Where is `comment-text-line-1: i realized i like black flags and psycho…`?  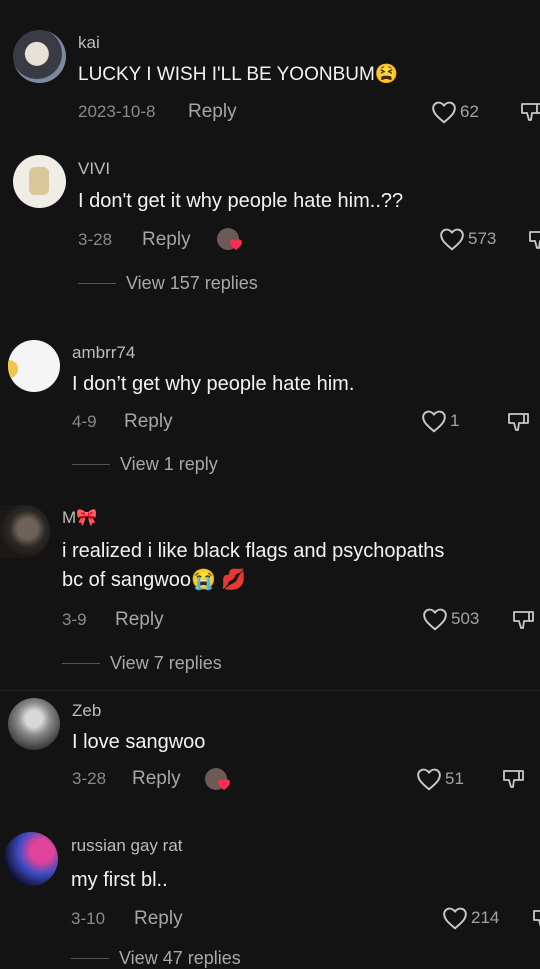 comment-text-line-1: i realized i like black flags and psycho… is located at coordinates (253, 551).